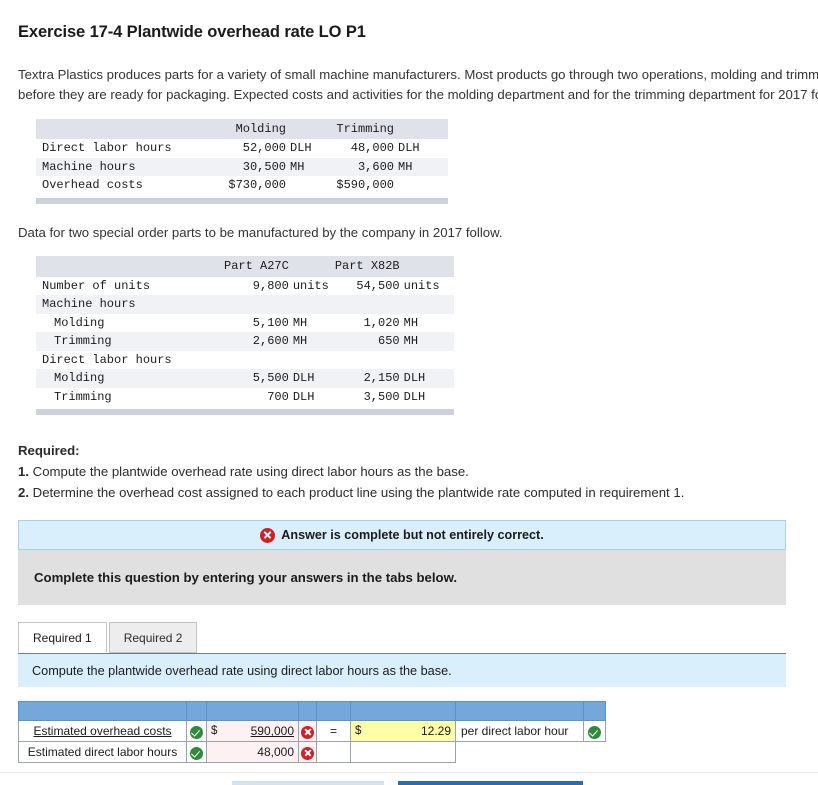  I want to click on result-unit-status, so click(594, 731).